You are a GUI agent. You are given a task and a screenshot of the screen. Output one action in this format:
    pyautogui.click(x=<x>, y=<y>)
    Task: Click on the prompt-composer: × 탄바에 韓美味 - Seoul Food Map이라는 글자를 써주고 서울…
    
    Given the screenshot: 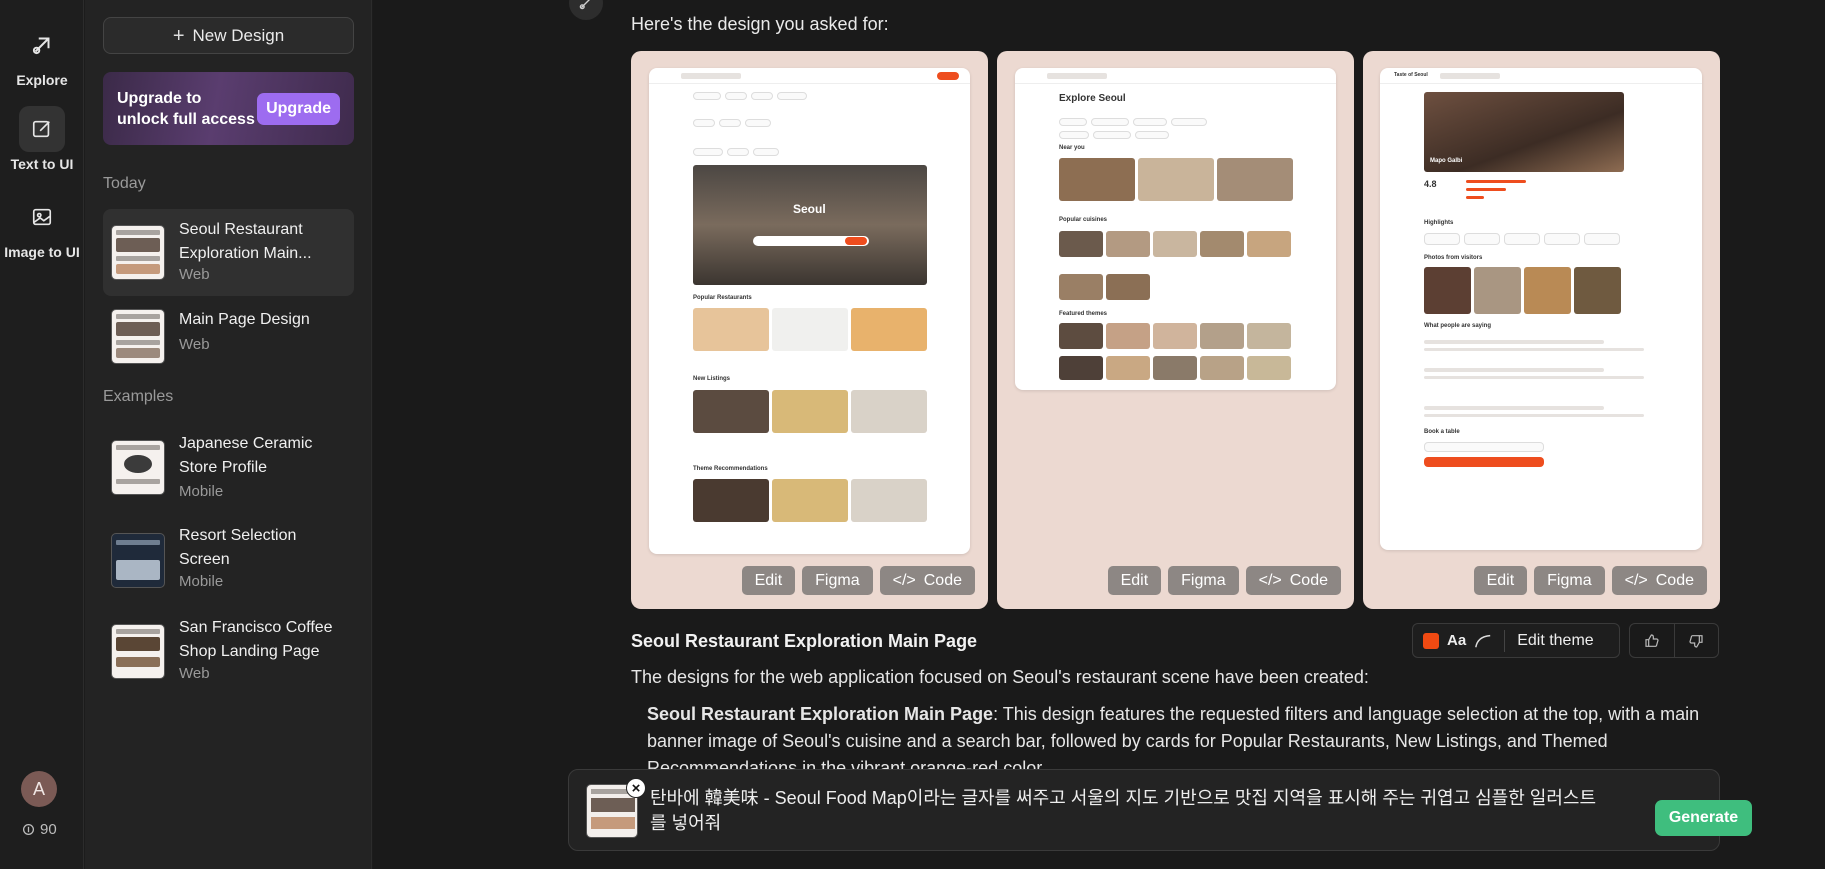 What is the action you would take?
    pyautogui.click(x=1160, y=810)
    